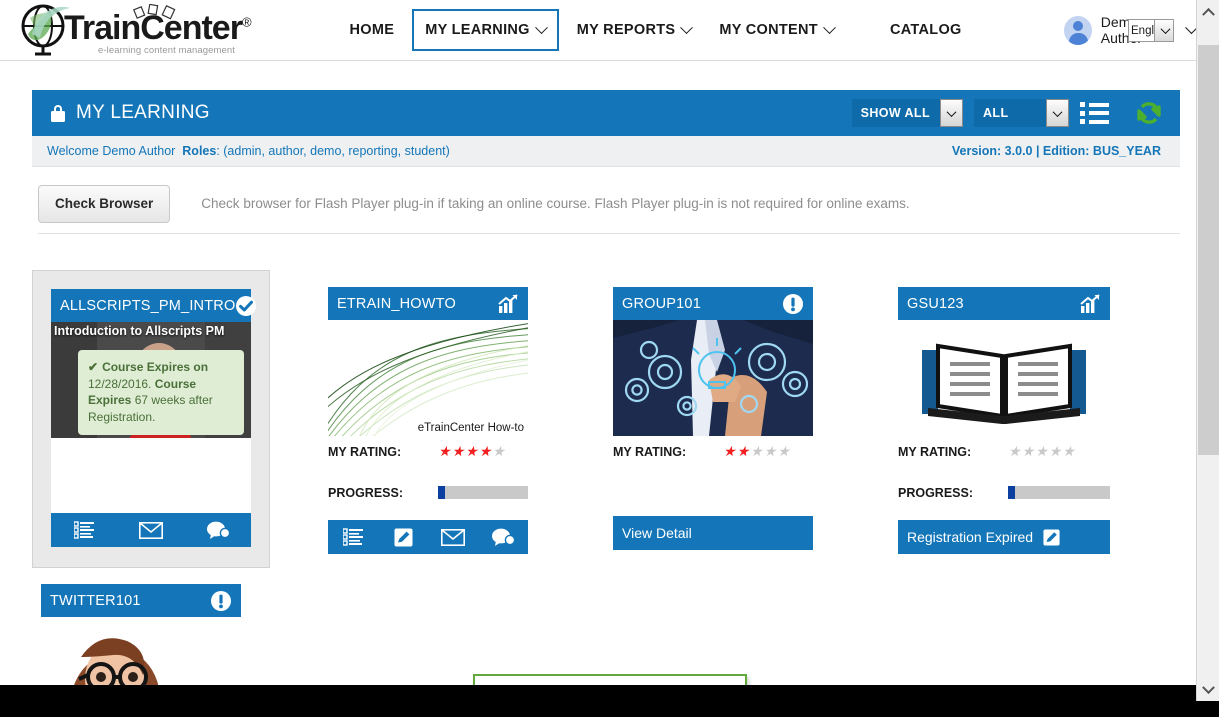 Image resolution: width=1219 pixels, height=717 pixels. I want to click on nav-item-catalog-label: CATALOG, so click(925, 29).